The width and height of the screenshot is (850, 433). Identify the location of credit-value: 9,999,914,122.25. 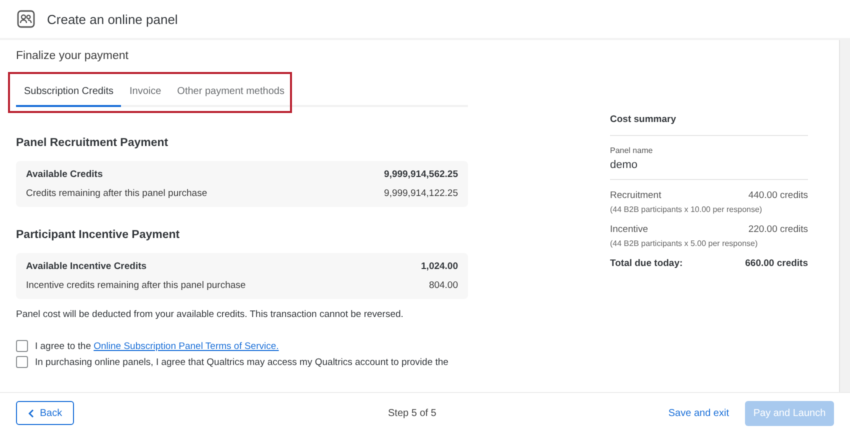
(421, 193).